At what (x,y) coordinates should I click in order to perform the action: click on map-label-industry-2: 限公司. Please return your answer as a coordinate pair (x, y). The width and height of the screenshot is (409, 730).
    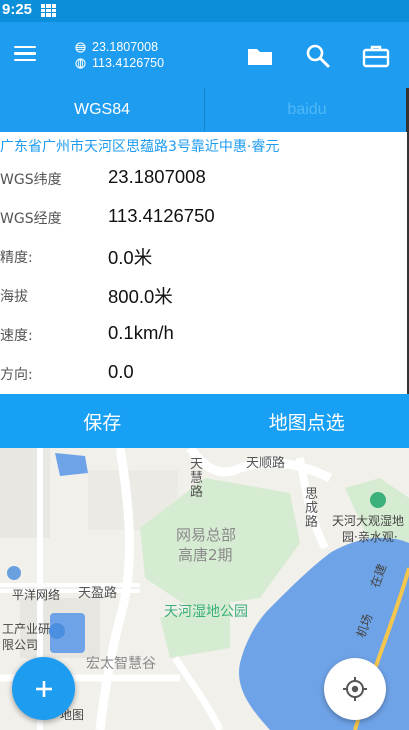
    Looking at the image, I should click on (20, 645).